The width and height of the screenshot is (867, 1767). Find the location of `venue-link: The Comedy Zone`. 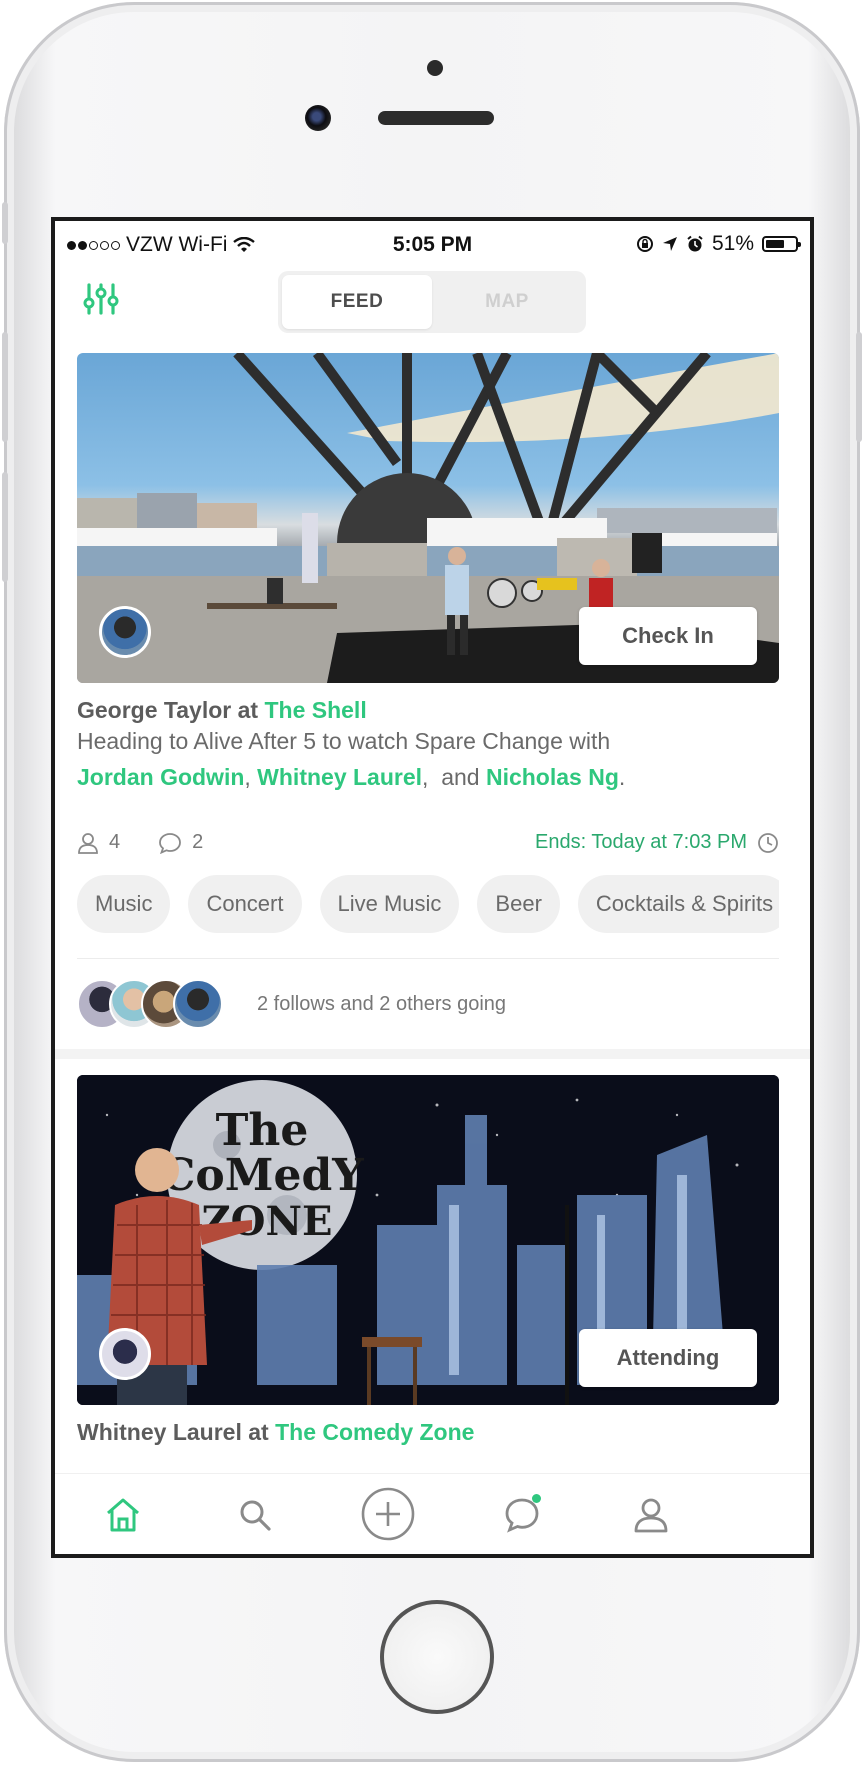

venue-link: The Comedy Zone is located at coordinates (374, 1432).